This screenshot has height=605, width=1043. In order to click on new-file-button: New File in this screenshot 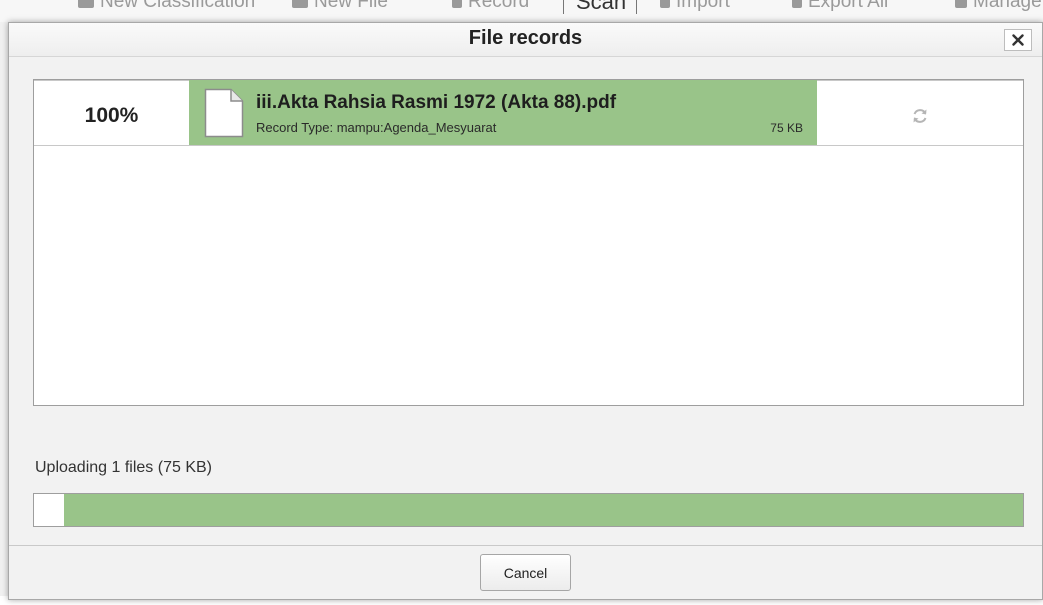, I will do `click(340, 6)`.